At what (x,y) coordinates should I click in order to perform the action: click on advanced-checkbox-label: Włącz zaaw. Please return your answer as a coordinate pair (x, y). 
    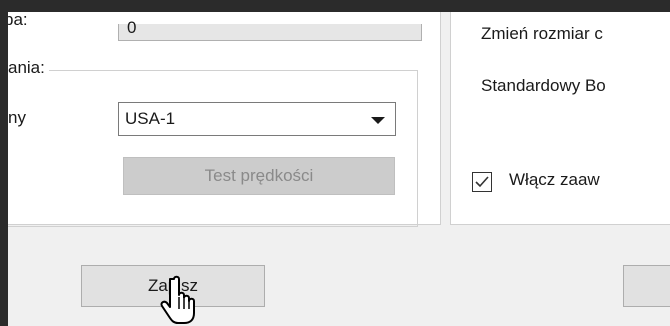
    Looking at the image, I should click on (554, 179).